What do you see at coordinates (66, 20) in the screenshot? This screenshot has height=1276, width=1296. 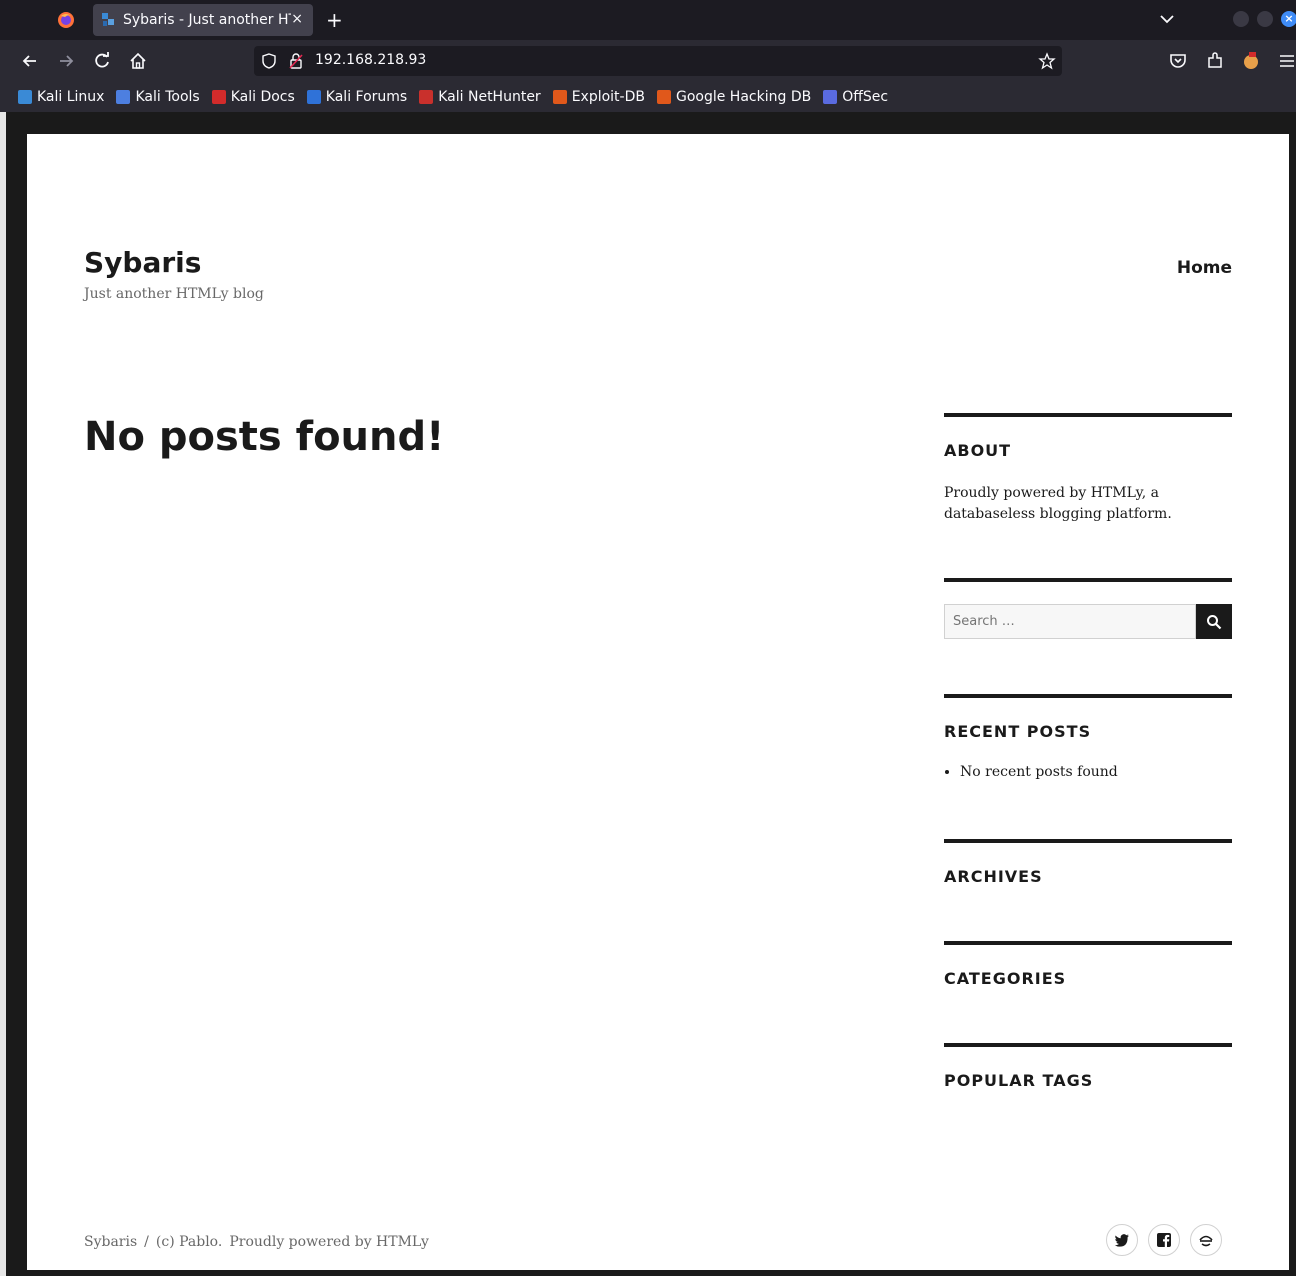 I see `firefox-icon` at bounding box center [66, 20].